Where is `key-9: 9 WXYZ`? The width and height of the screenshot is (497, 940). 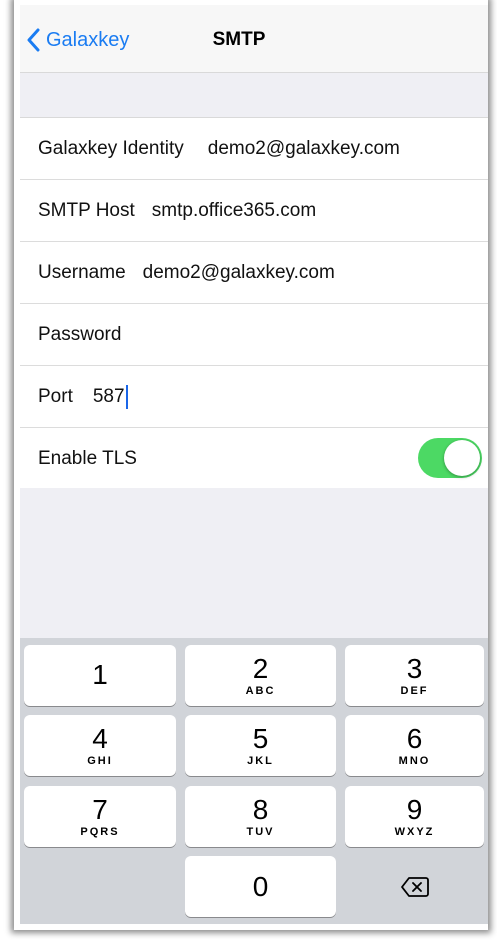
key-9: 9 WXYZ is located at coordinates (414, 816).